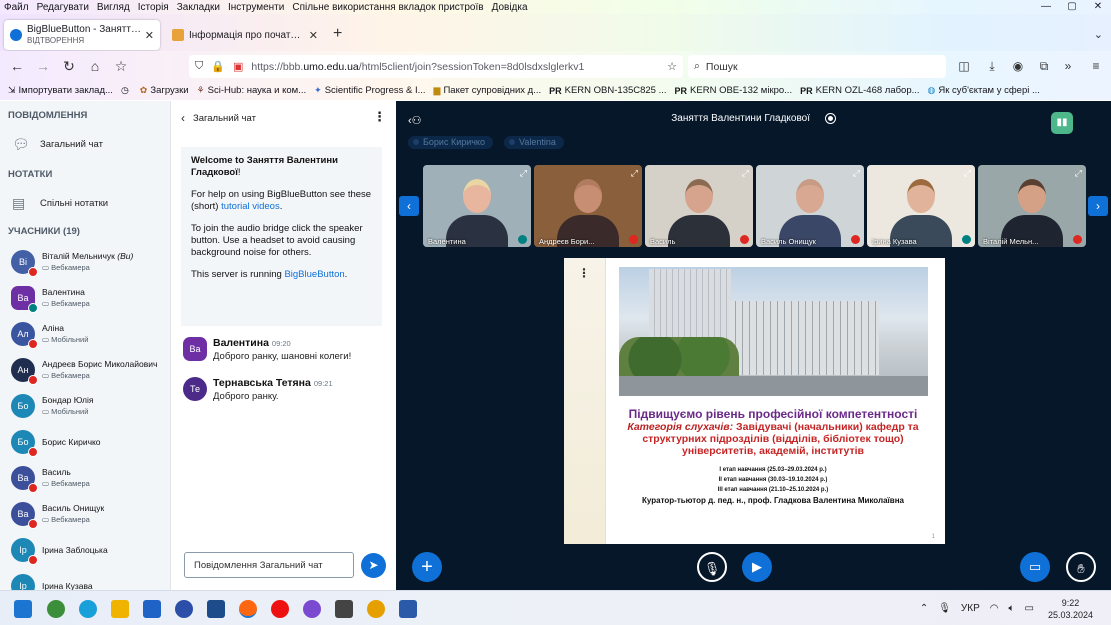 Image resolution: width=1111 pixels, height=625 pixels. Describe the element at coordinates (126, 90) in the screenshot. I see `bookmark-history: ◷` at that location.